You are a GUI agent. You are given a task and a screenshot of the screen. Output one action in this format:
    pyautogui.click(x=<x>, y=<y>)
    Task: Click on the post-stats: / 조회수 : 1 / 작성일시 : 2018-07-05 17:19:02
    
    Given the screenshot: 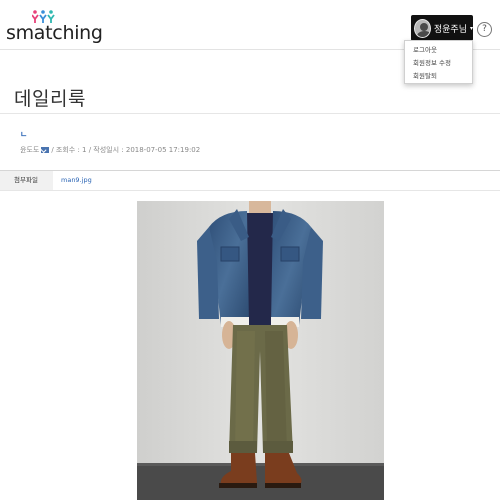 What is the action you would take?
    pyautogui.click(x=126, y=150)
    